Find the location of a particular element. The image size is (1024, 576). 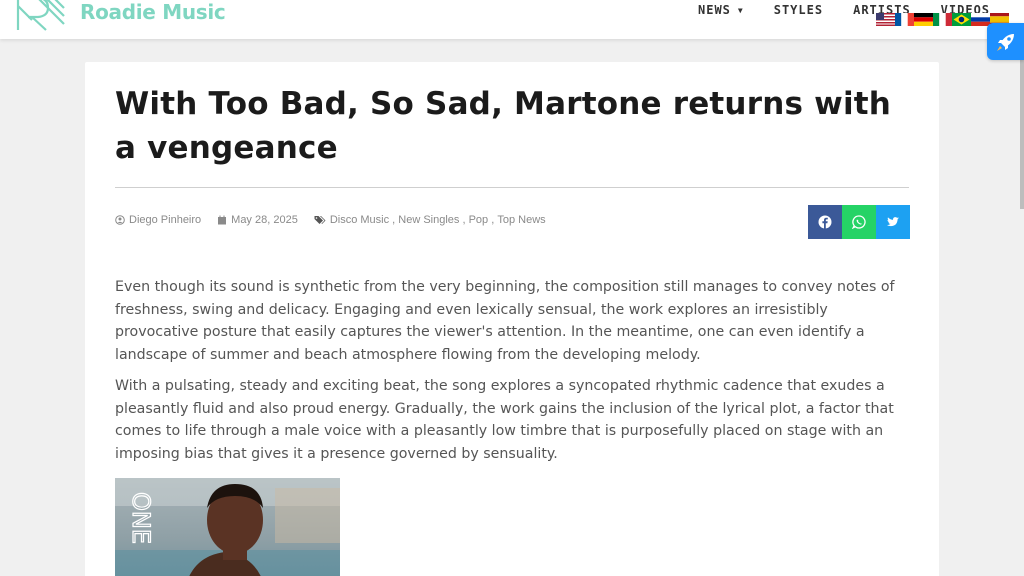

scrollbar-thumb is located at coordinates (1022, 124).